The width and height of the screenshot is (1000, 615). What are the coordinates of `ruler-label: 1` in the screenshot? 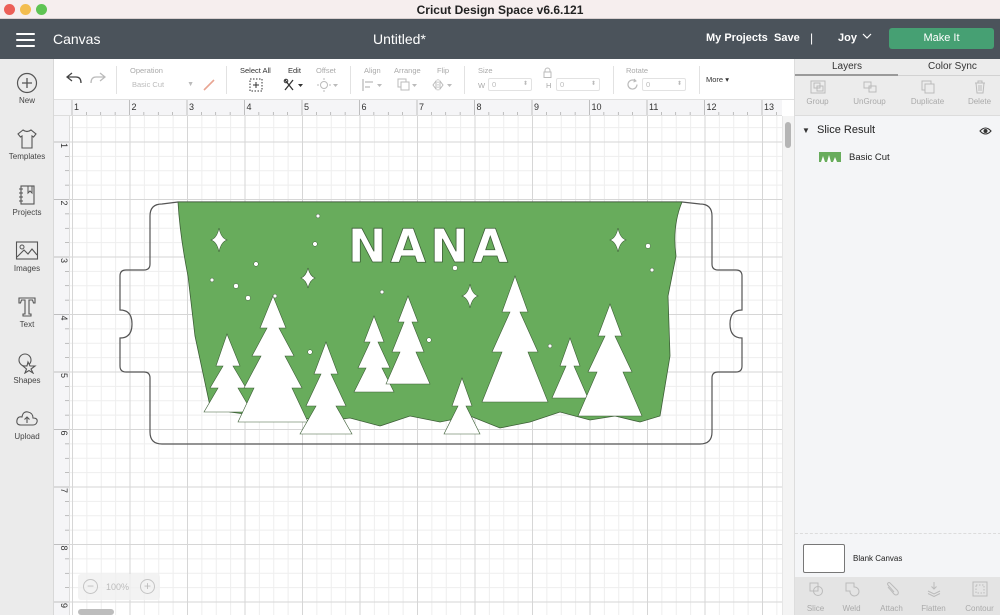 It's located at (64, 145).